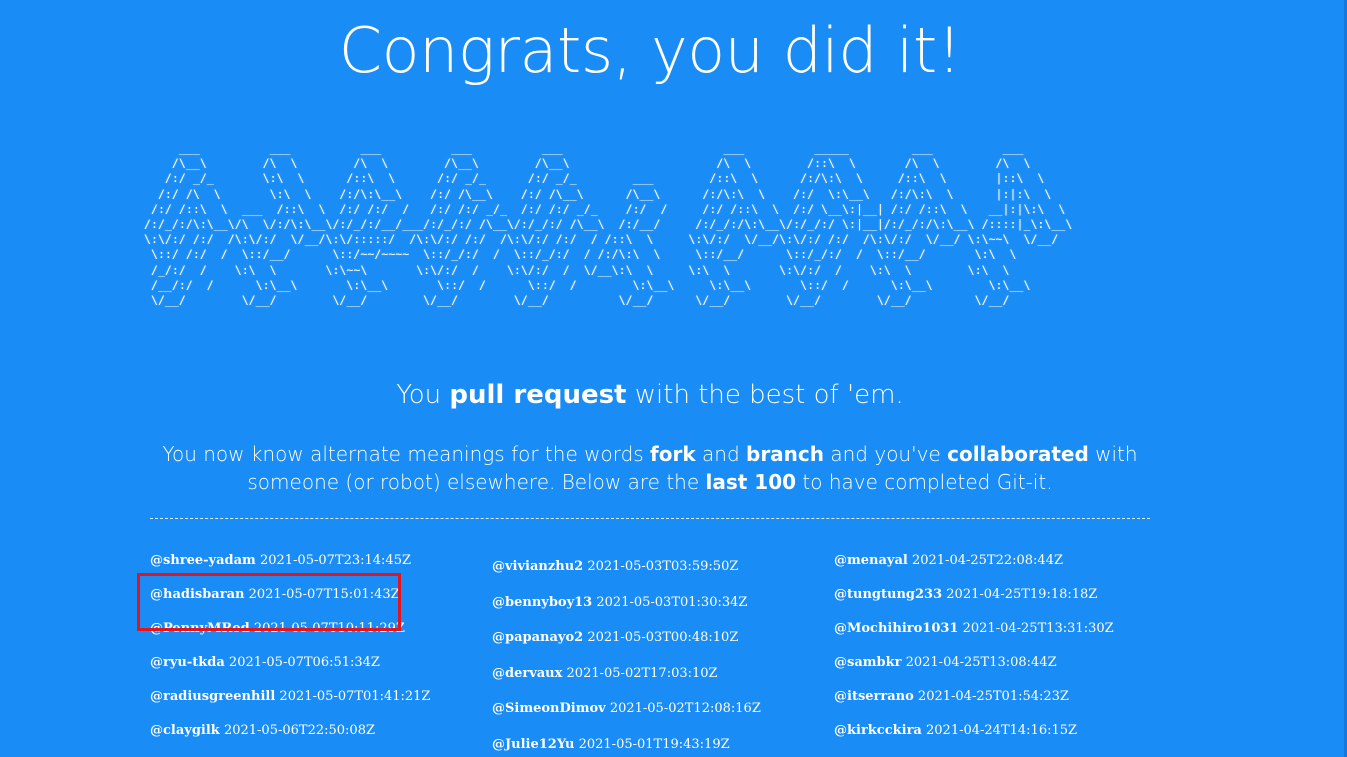  Describe the element at coordinates (538, 395) in the screenshot. I see `tagline-bold: pull request` at that location.